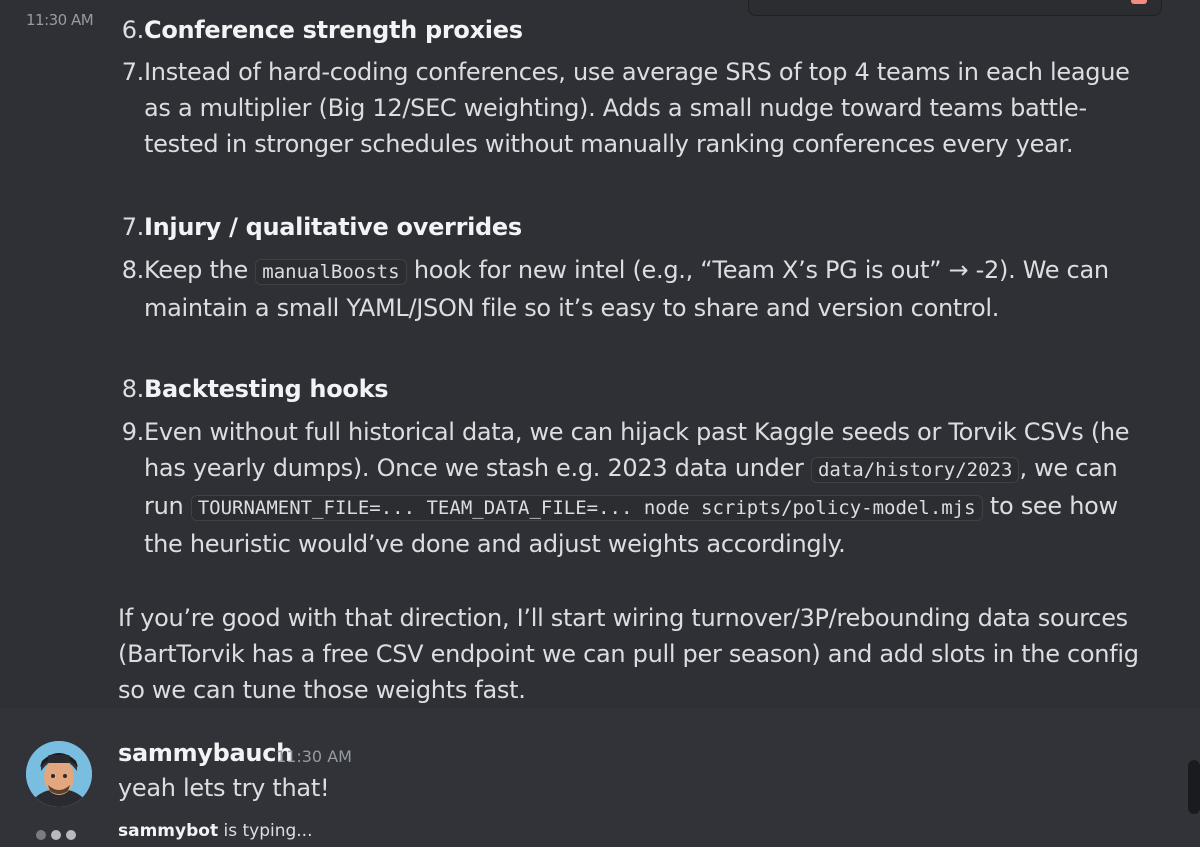  What do you see at coordinates (205, 753) in the screenshot?
I see `message-author: sammybauch` at bounding box center [205, 753].